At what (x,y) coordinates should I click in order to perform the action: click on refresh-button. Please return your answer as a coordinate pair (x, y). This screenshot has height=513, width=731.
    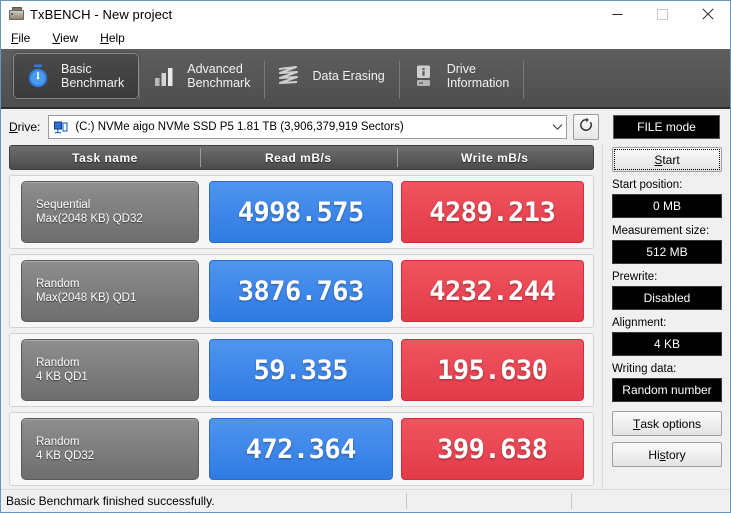
    Looking at the image, I should click on (586, 127).